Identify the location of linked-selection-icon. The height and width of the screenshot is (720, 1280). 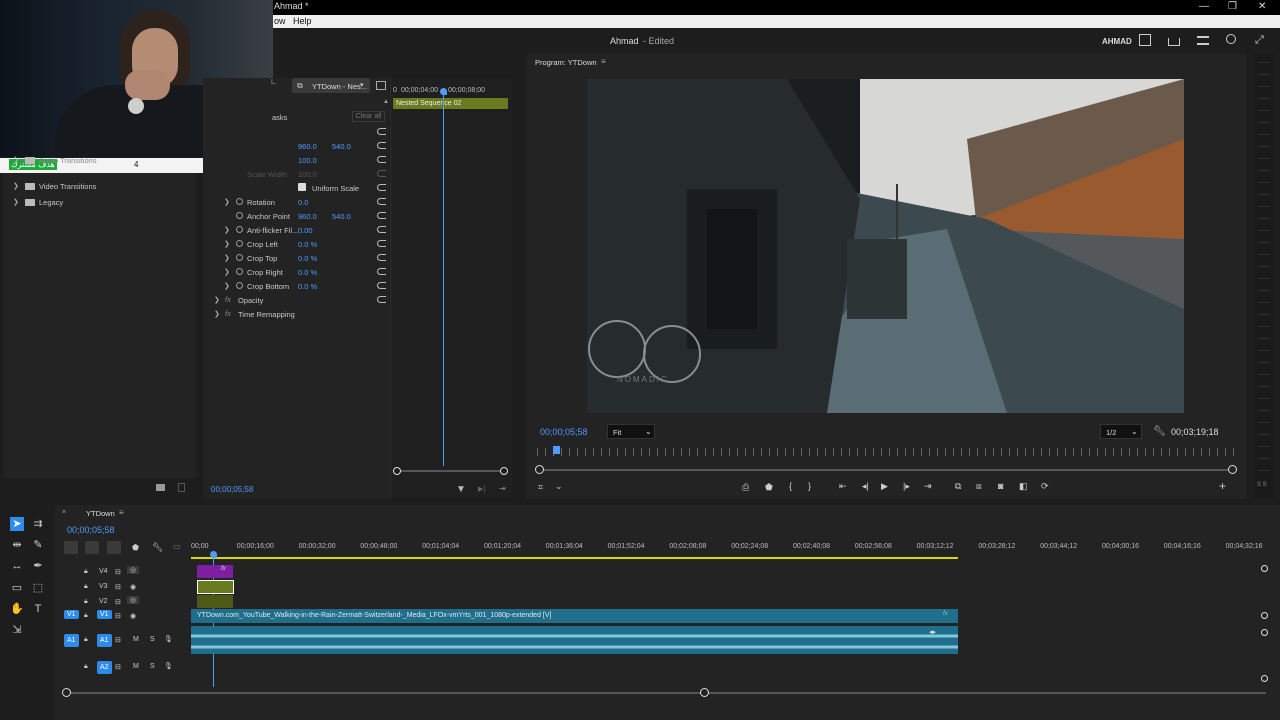
(114, 547).